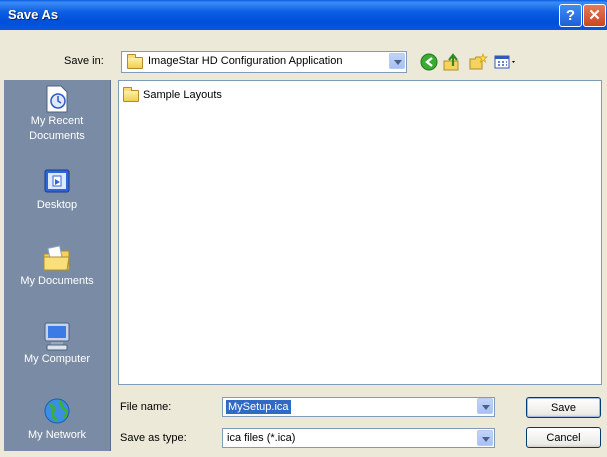  What do you see at coordinates (570, 15) in the screenshot?
I see `help-button: ?` at bounding box center [570, 15].